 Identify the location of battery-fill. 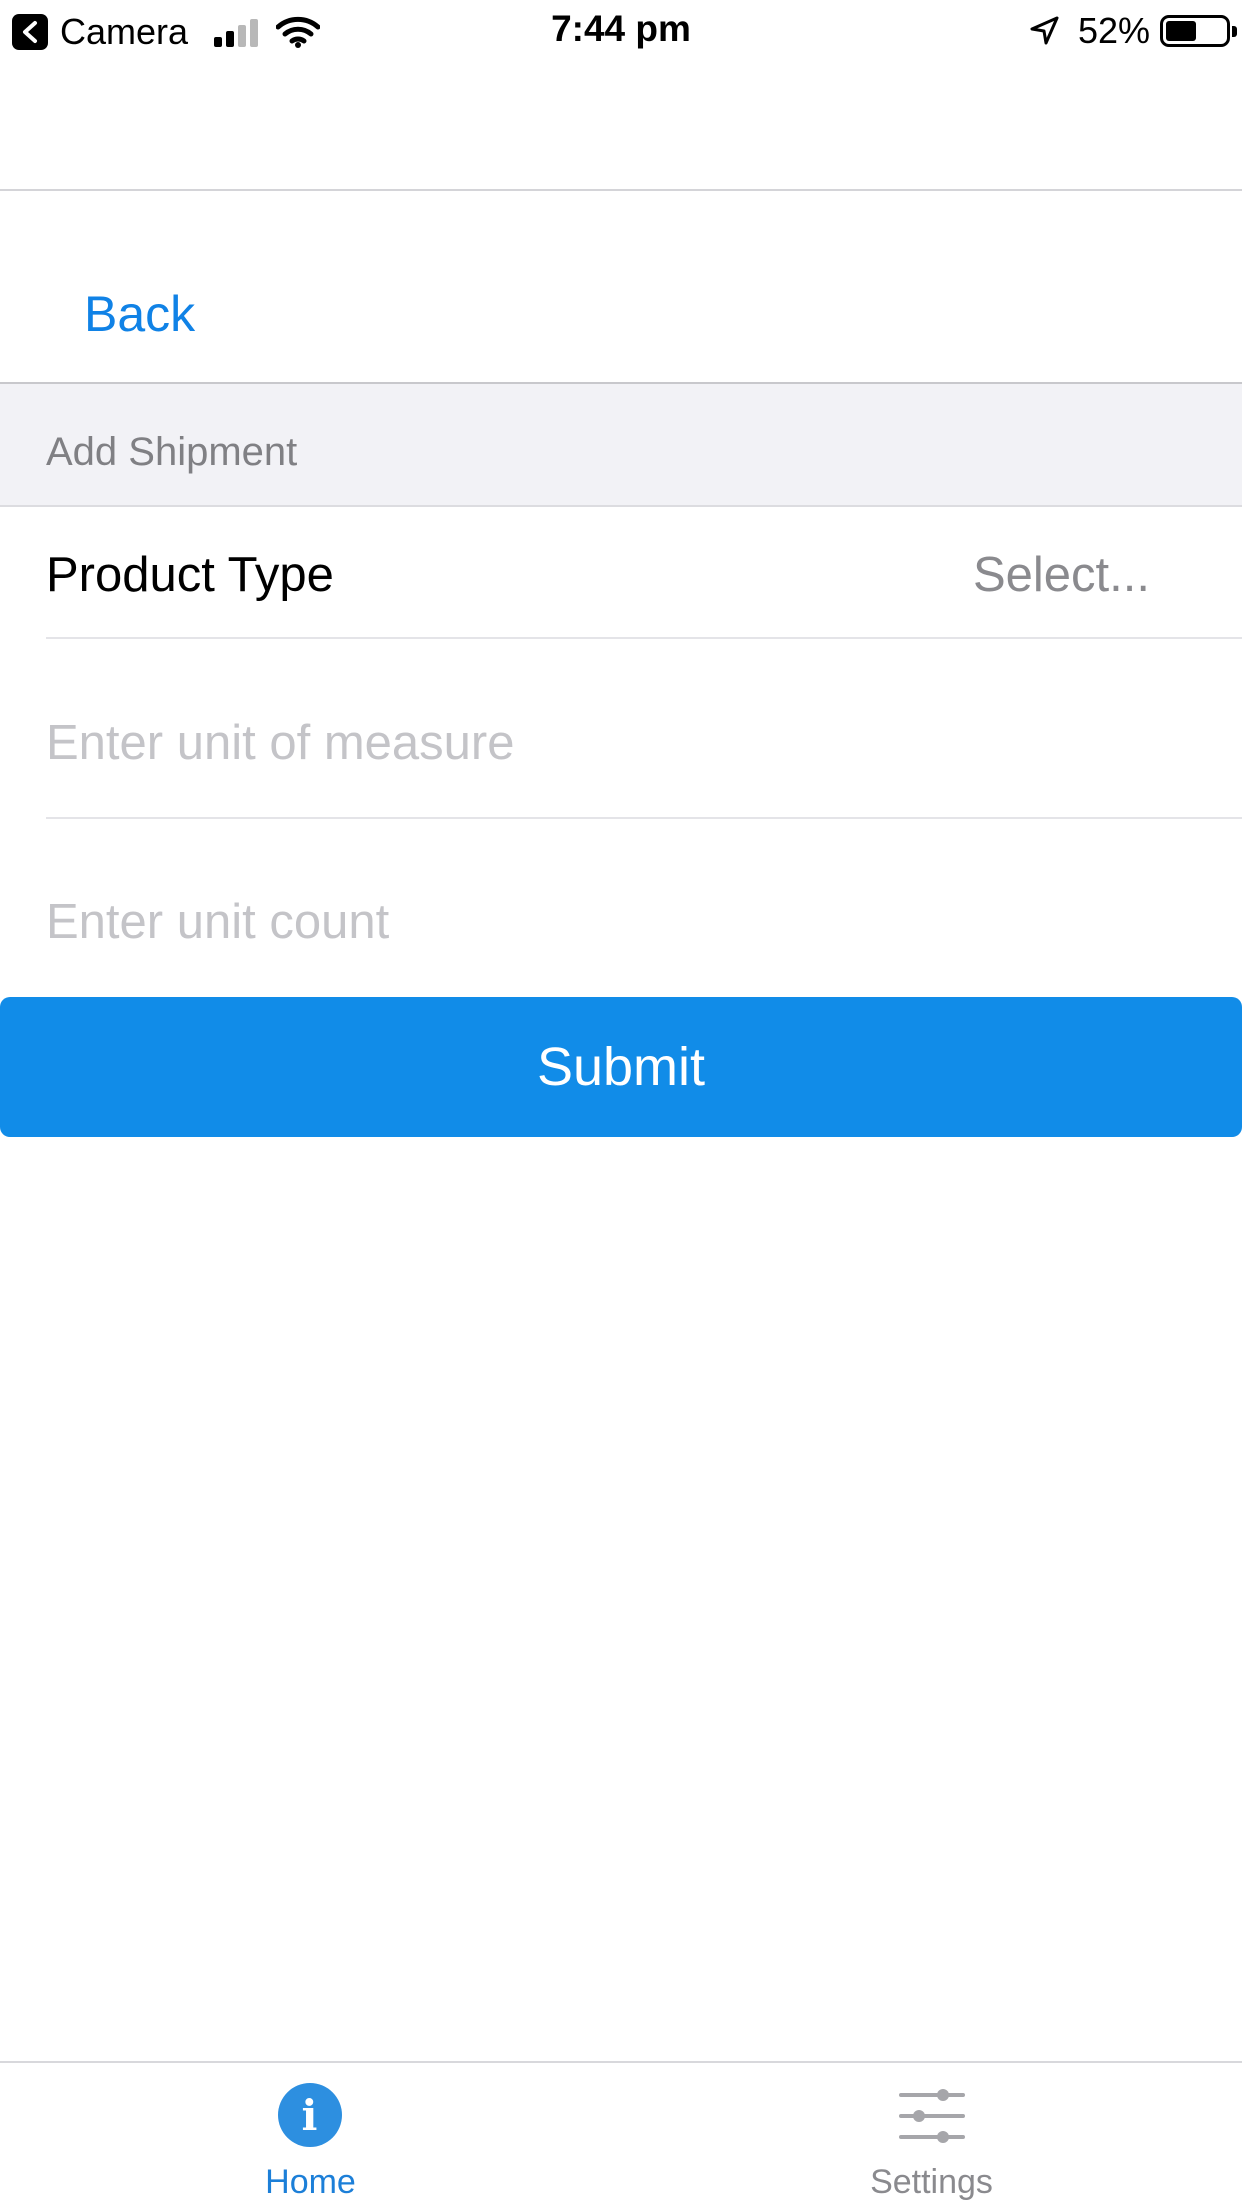
(1181, 31).